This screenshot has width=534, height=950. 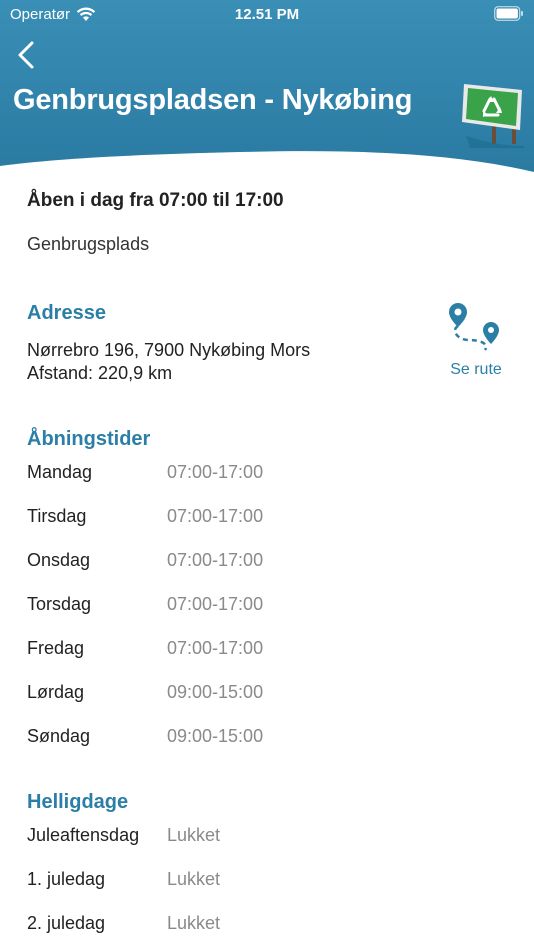 What do you see at coordinates (267, 650) in the screenshot?
I see `opening-hours-row: Fredag 07:00-17:00` at bounding box center [267, 650].